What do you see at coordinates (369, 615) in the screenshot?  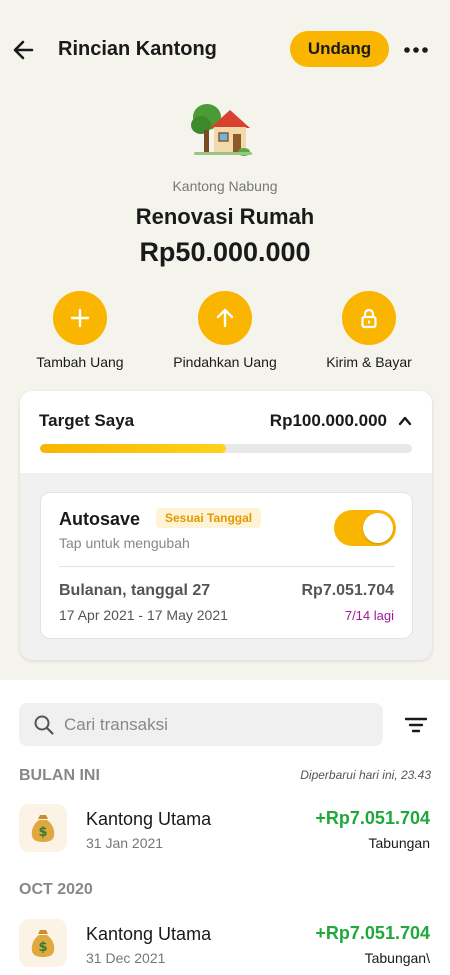 I see `autosave-remaining: 7/14 lagi` at bounding box center [369, 615].